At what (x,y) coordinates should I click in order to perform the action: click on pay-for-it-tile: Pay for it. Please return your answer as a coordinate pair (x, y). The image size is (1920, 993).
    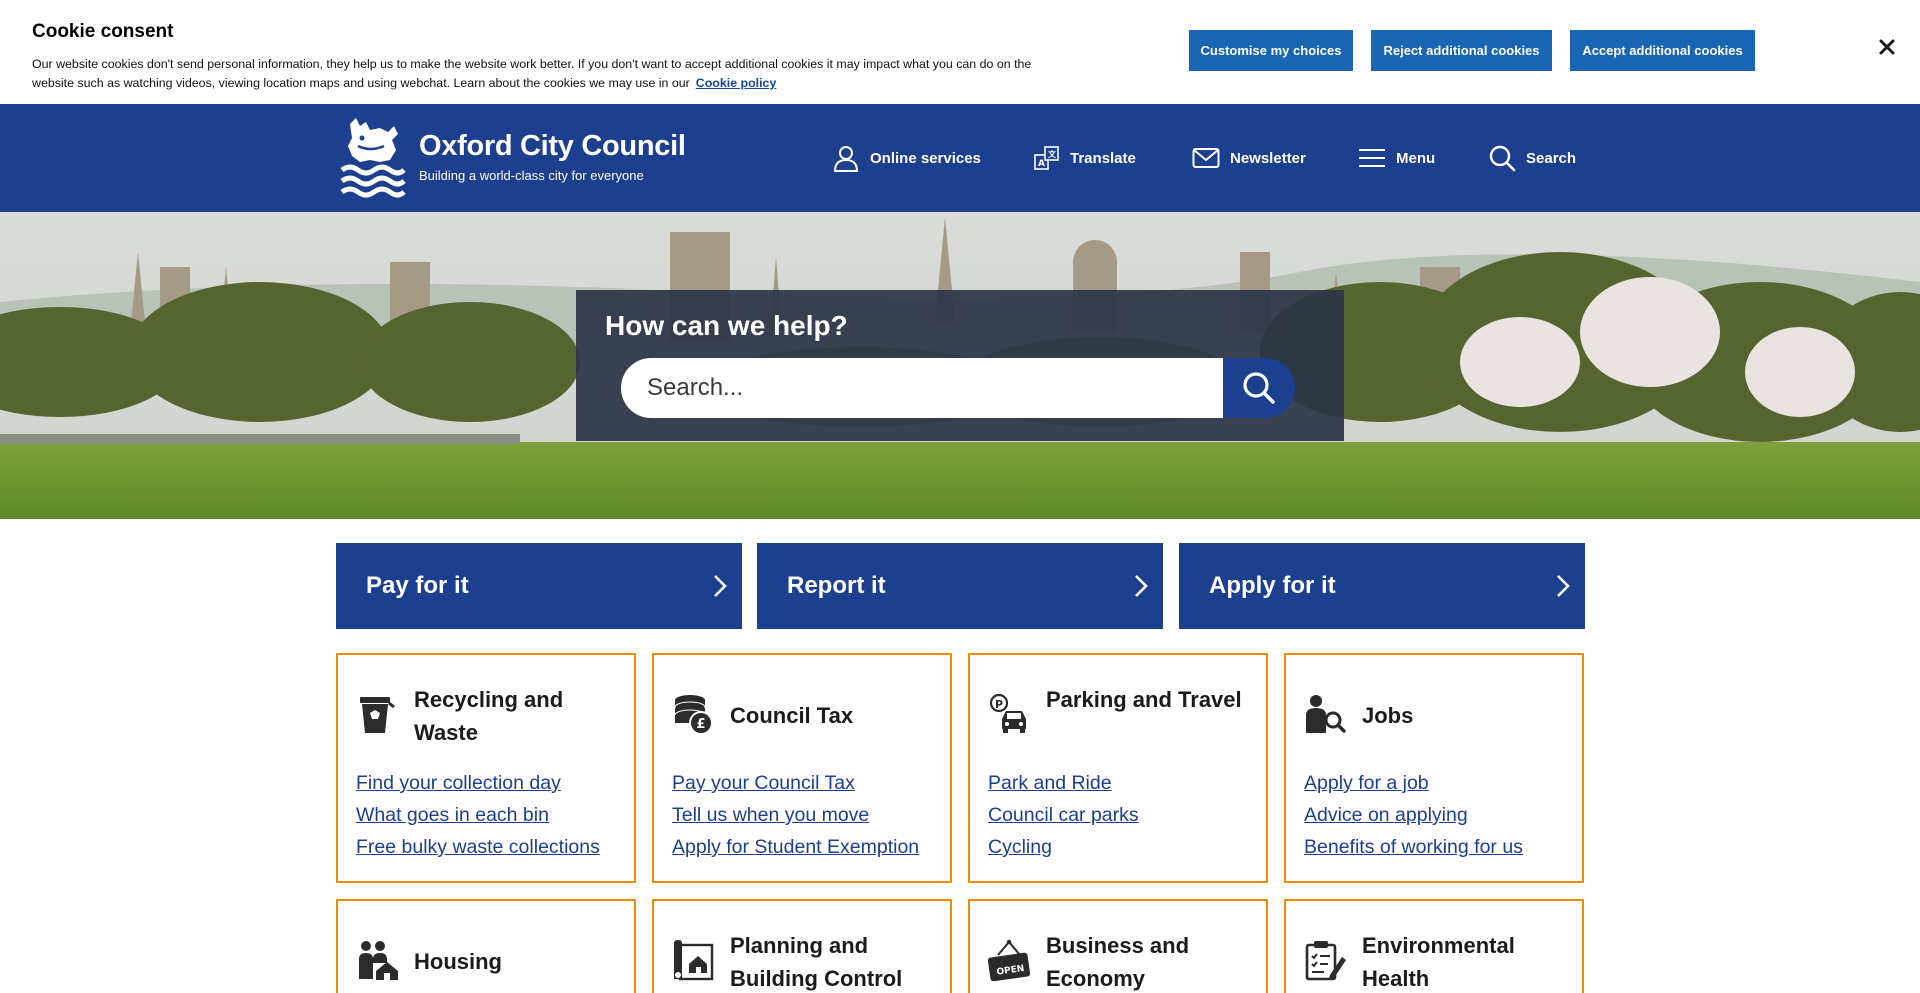
    Looking at the image, I should click on (539, 586).